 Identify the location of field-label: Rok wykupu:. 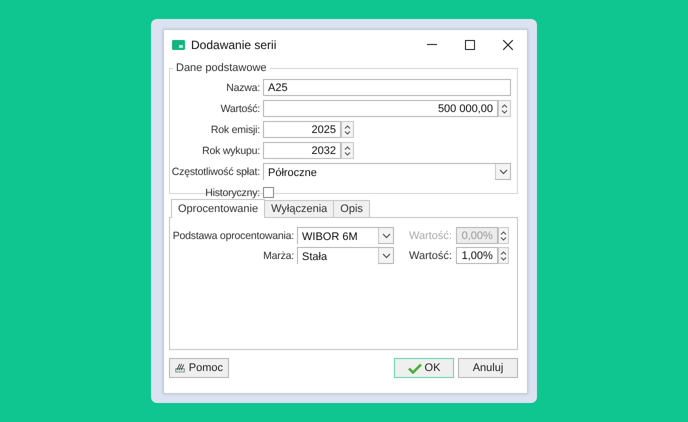
(231, 150).